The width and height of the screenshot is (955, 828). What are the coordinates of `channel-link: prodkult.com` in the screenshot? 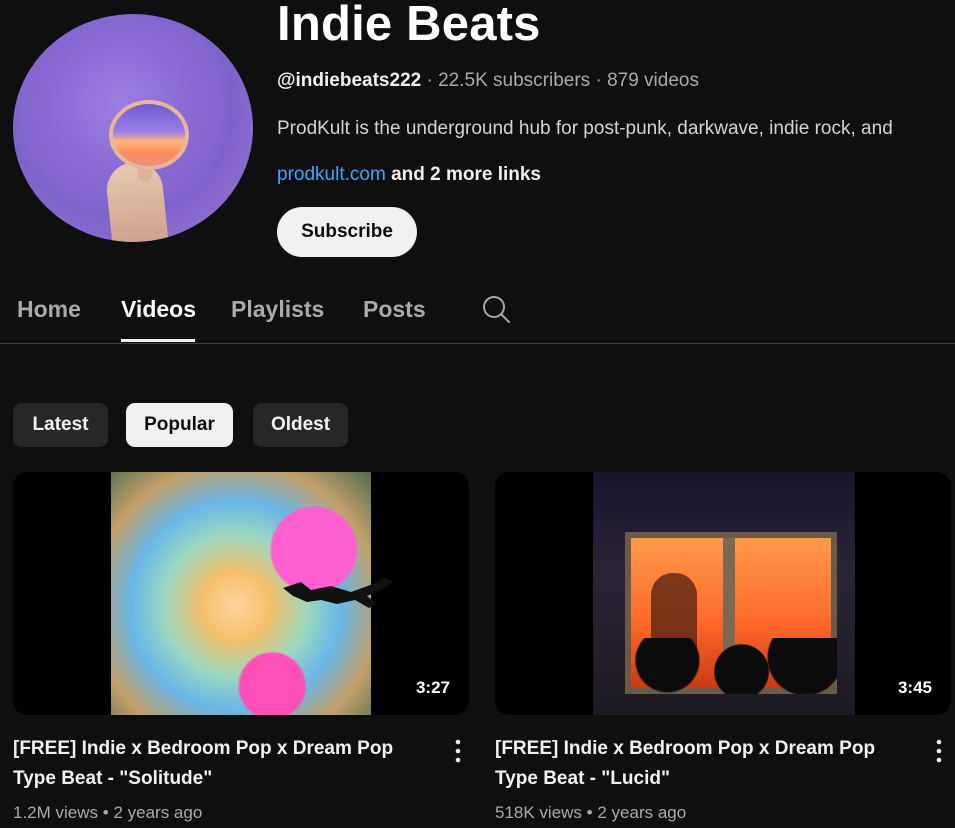 It's located at (331, 174).